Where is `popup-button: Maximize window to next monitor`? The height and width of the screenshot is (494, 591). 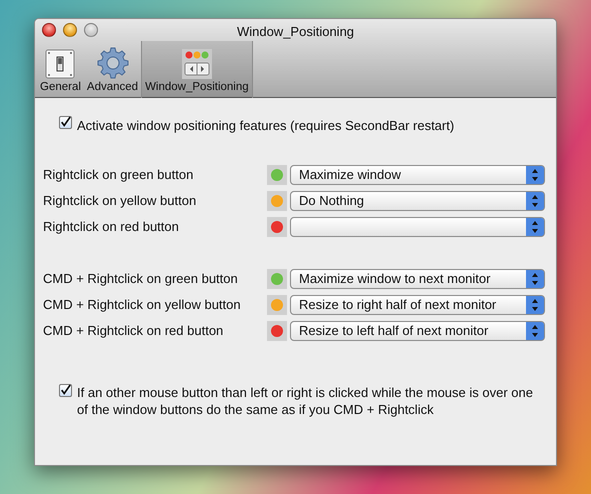 popup-button: Maximize window to next monitor is located at coordinates (417, 278).